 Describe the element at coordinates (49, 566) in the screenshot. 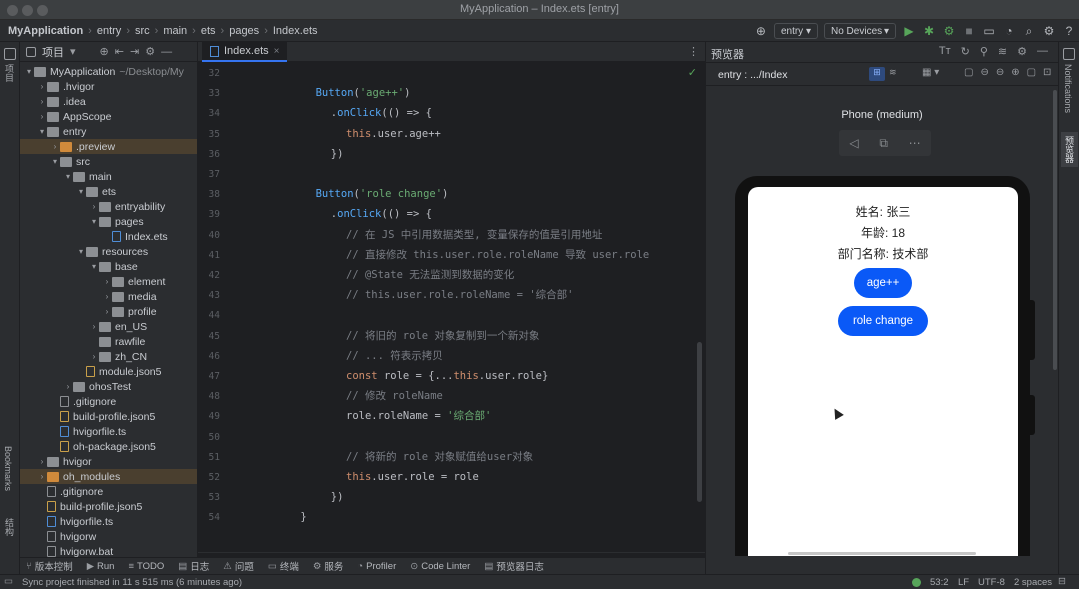

I see `bottom-tool-button: ⑂ 版本控制` at that location.